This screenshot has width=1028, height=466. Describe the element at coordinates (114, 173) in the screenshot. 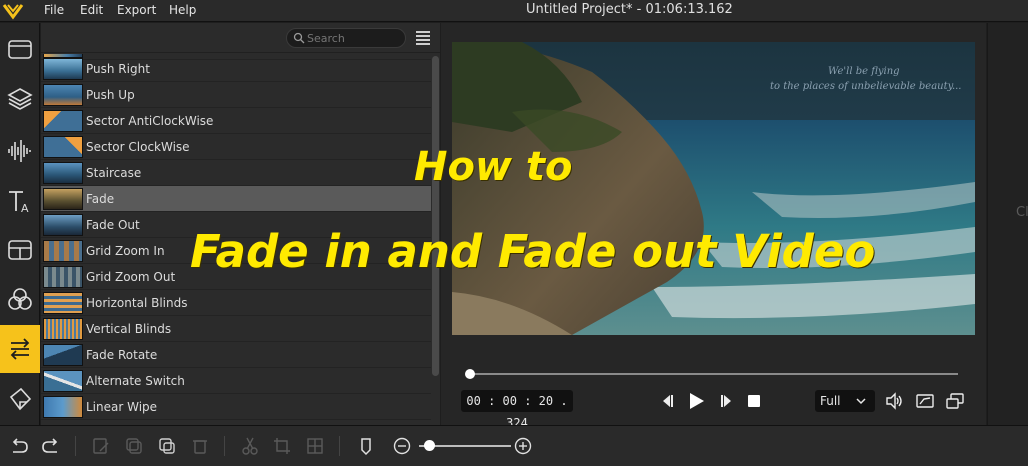

I see `transition-label: Staircase` at that location.